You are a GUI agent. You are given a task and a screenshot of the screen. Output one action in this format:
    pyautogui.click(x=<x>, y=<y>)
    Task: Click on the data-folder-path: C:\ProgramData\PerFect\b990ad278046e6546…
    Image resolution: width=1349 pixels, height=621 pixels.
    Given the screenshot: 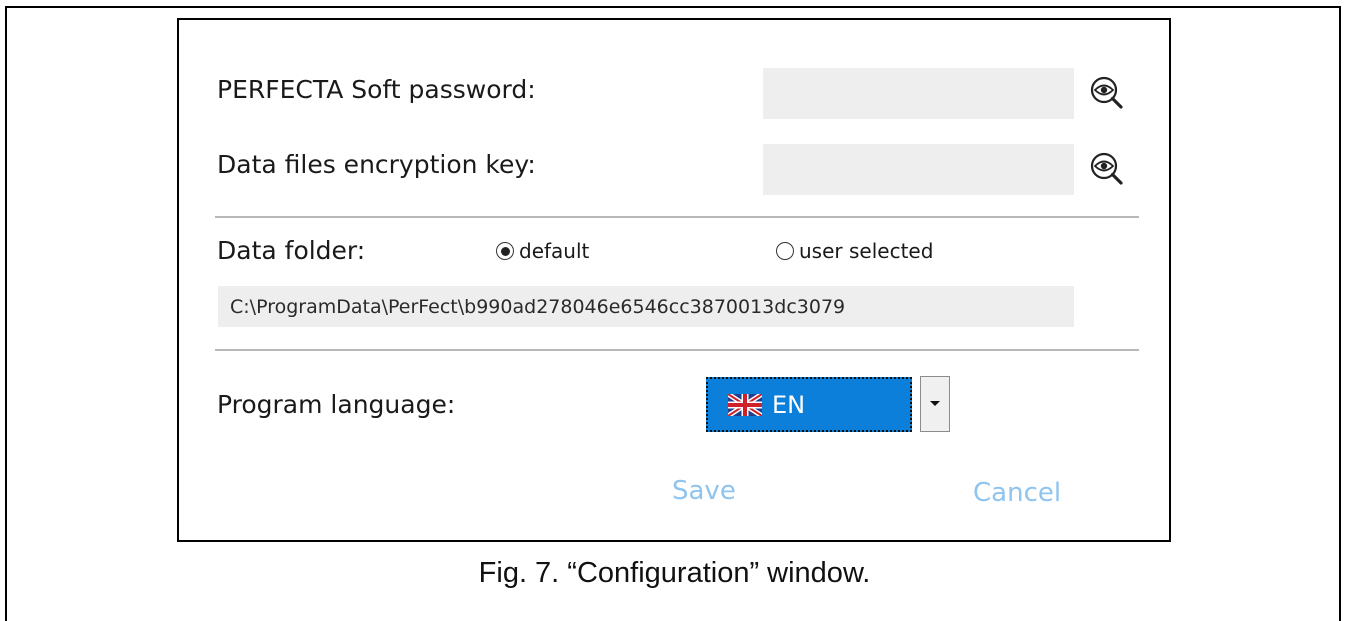 What is the action you would take?
    pyautogui.click(x=646, y=306)
    